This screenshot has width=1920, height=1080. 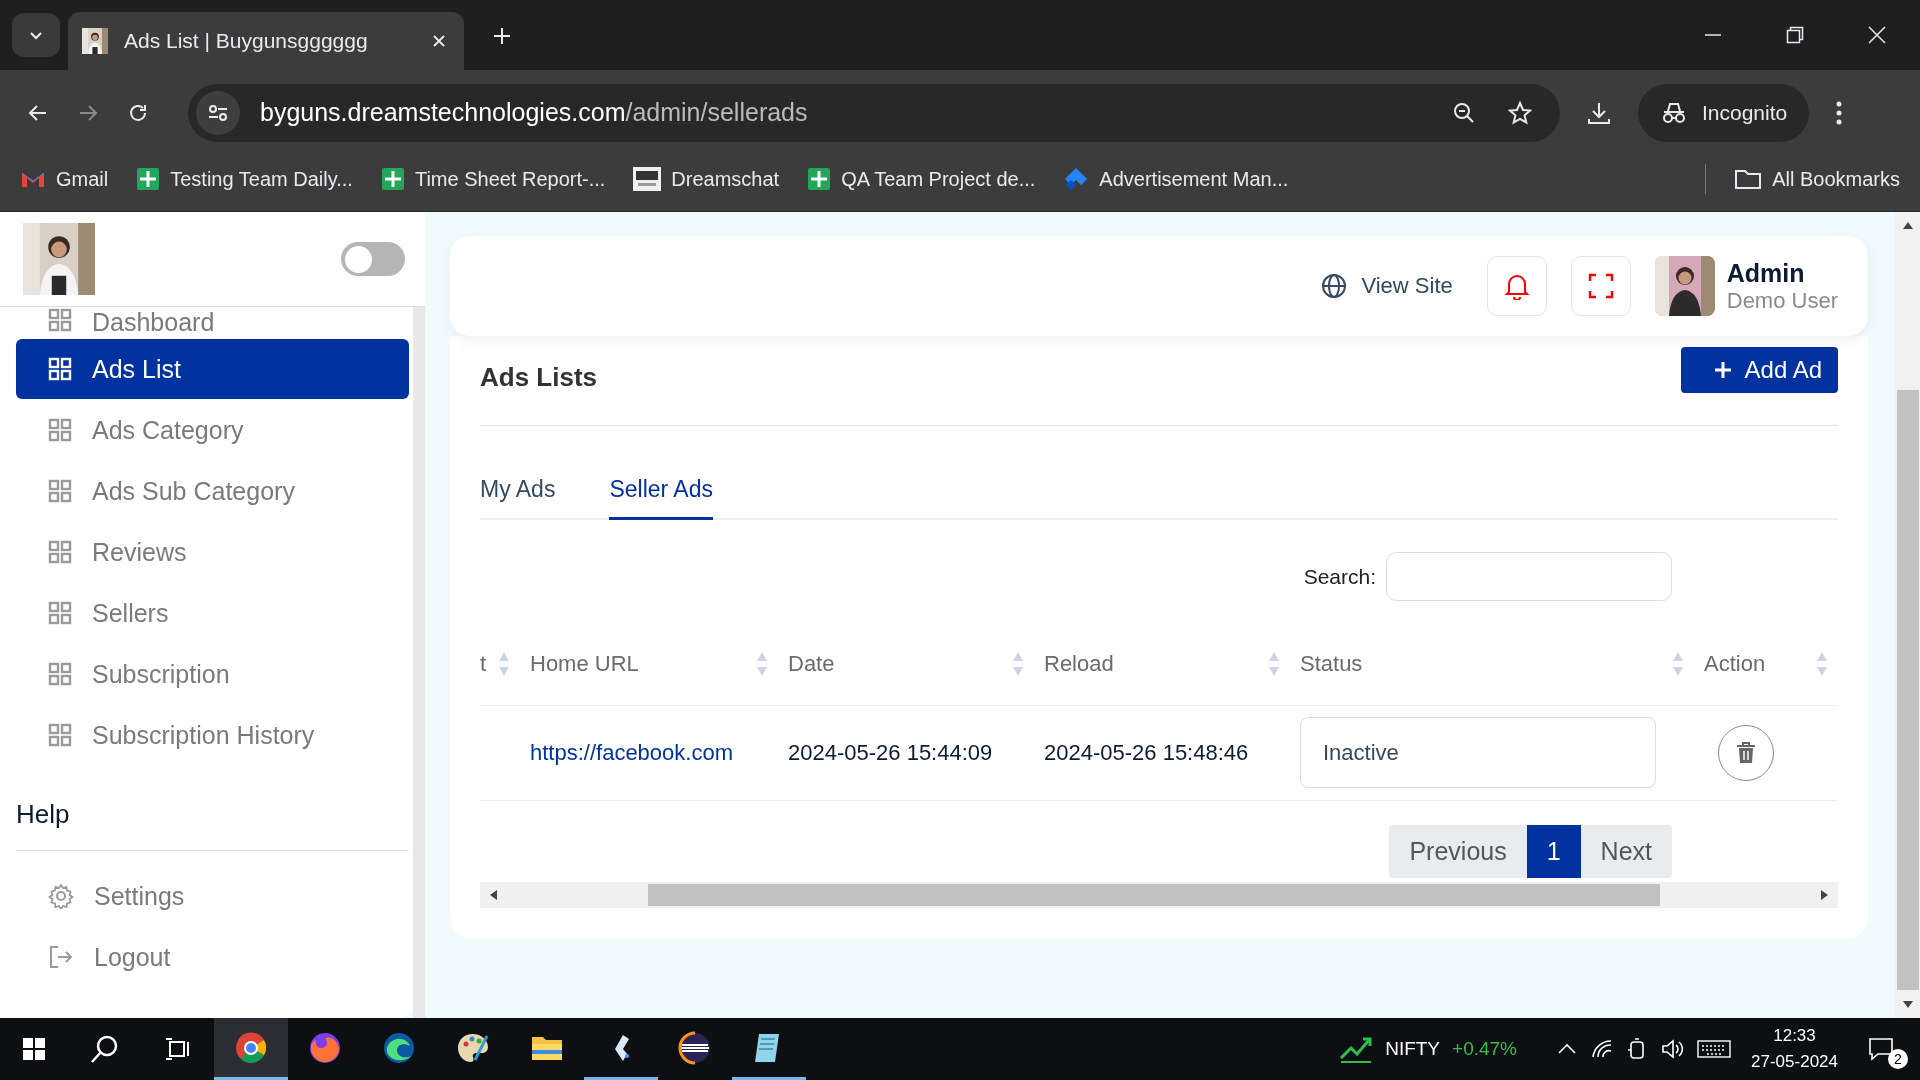 I want to click on fullscreen-icon, so click(x=1600, y=286).